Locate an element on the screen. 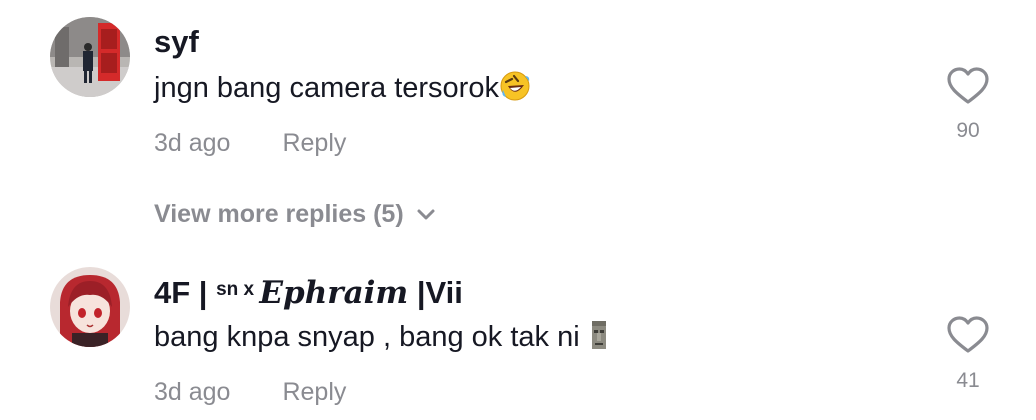 This screenshot has height=420, width=1036. chevron-down-icon is located at coordinates (426, 214).